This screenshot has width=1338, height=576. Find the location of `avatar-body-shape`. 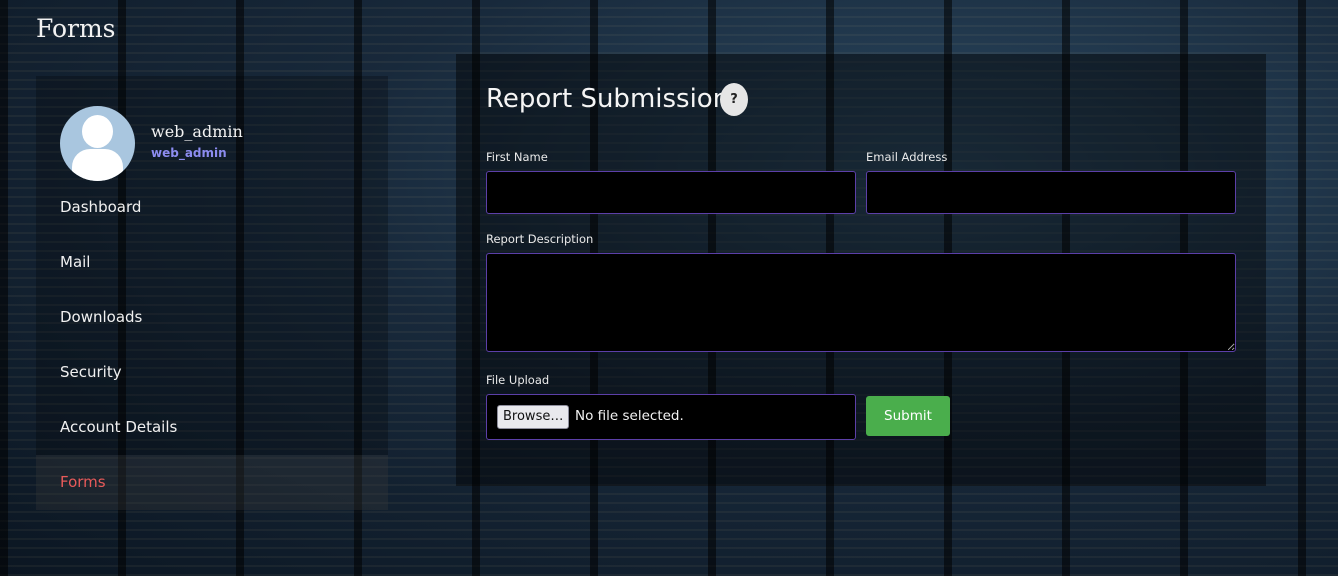

avatar-body-shape is located at coordinates (97, 165).